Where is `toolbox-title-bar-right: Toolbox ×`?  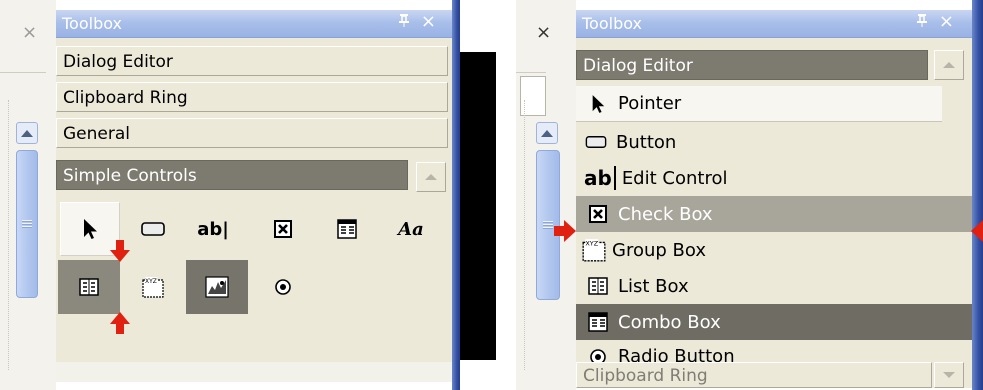 toolbox-title-bar-right: Toolbox × is located at coordinates (774, 24).